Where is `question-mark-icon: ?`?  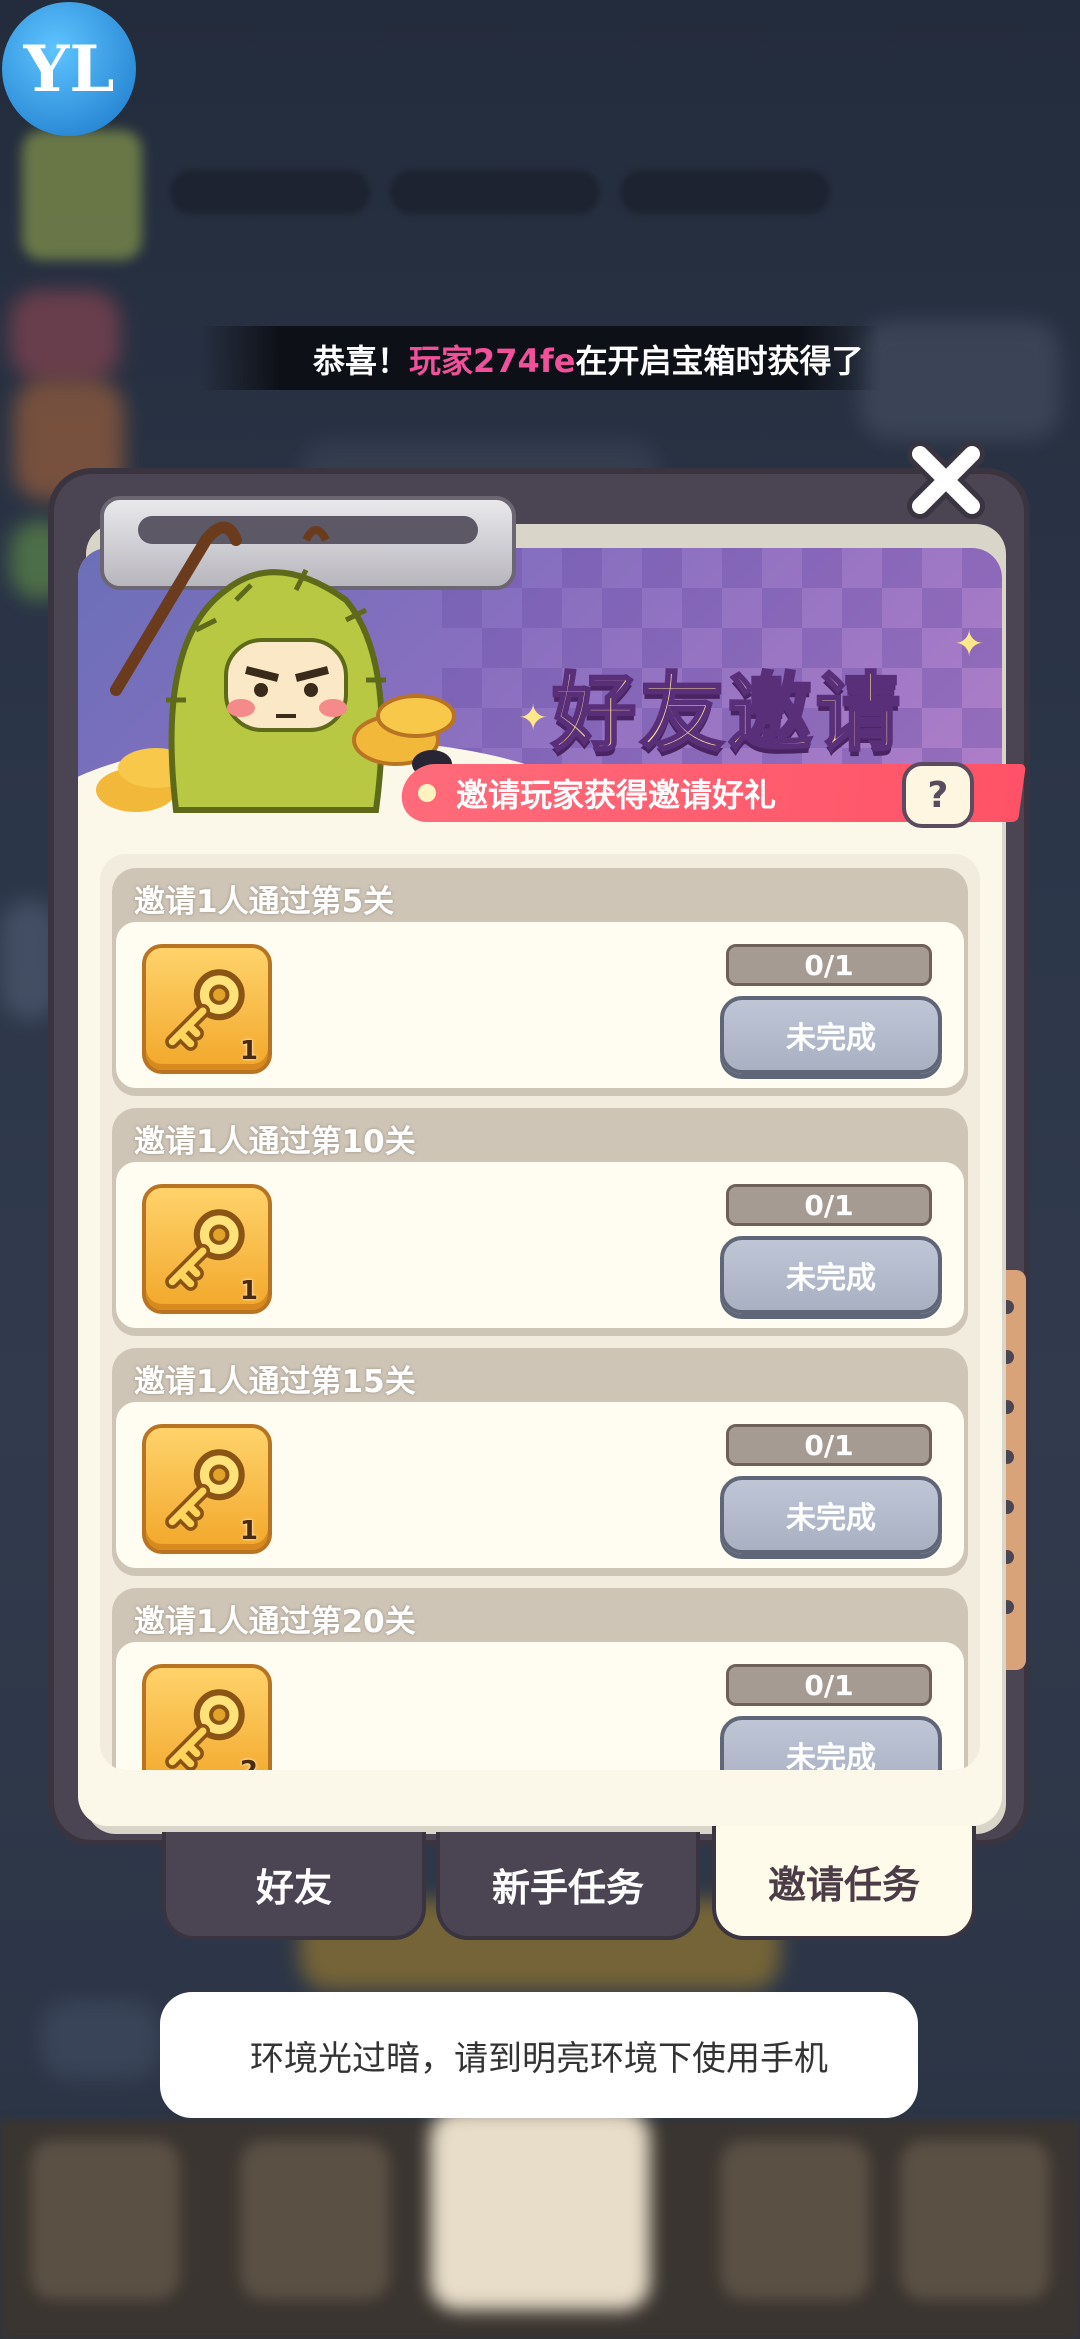 question-mark-icon: ? is located at coordinates (938, 795).